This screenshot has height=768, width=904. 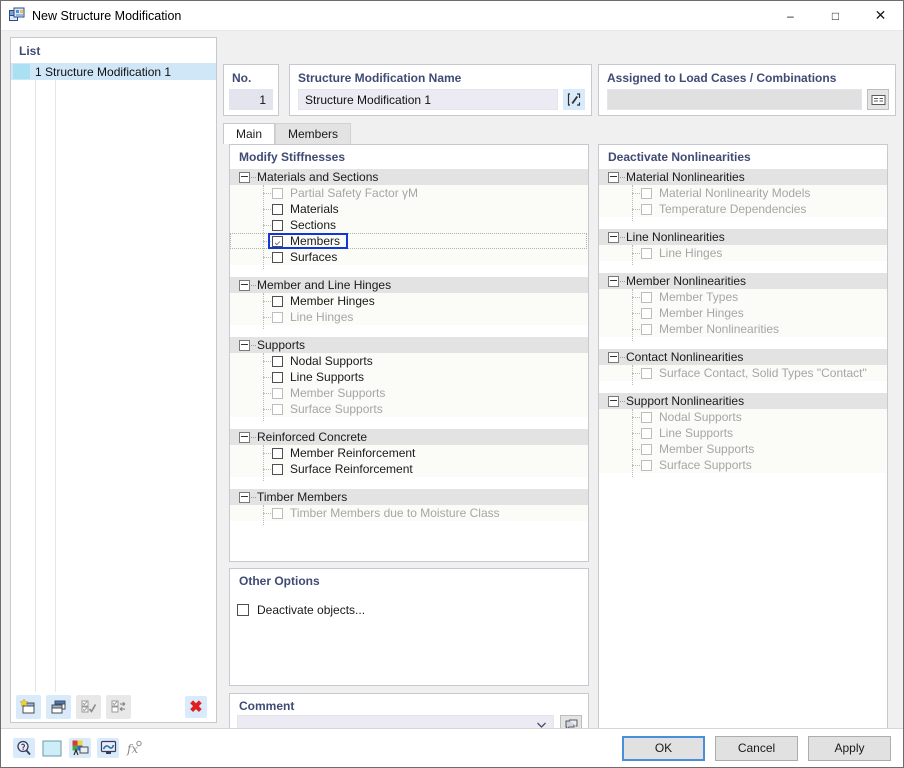 I want to click on deactivate-nonlinearity-item-label: Temperature Dependencies, so click(x=733, y=209).